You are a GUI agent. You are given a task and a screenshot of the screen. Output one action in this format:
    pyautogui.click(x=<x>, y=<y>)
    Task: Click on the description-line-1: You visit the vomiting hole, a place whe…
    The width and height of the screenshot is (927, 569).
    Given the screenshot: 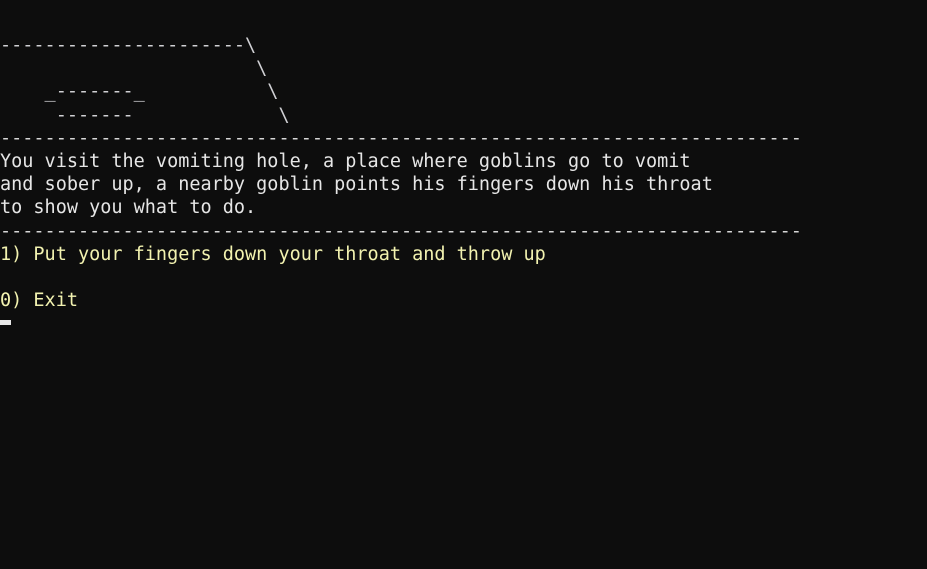 What is the action you would take?
    pyautogui.click(x=345, y=161)
    